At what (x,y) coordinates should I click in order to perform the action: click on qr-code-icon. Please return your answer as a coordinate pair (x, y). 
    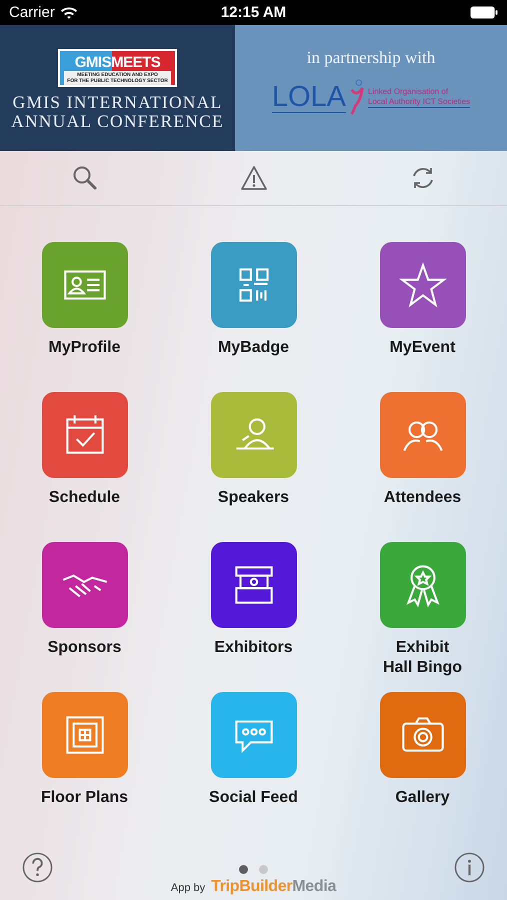
    Looking at the image, I should click on (253, 285).